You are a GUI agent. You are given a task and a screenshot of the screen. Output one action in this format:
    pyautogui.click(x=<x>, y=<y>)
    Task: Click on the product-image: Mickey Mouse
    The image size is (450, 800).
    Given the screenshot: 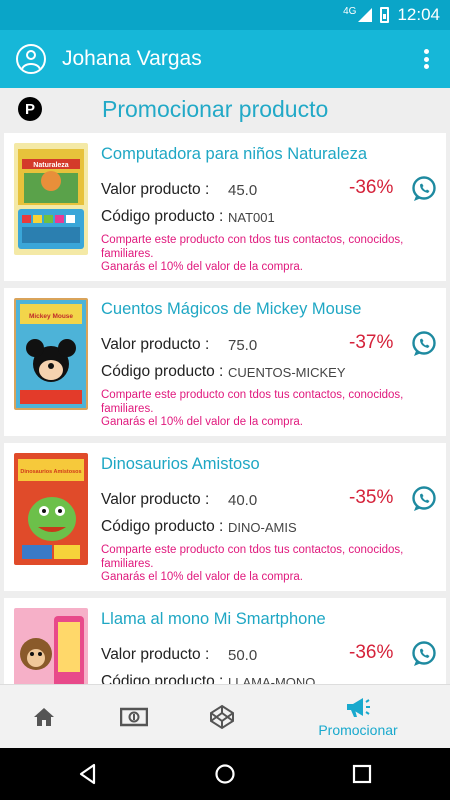 What is the action you would take?
    pyautogui.click(x=51, y=354)
    